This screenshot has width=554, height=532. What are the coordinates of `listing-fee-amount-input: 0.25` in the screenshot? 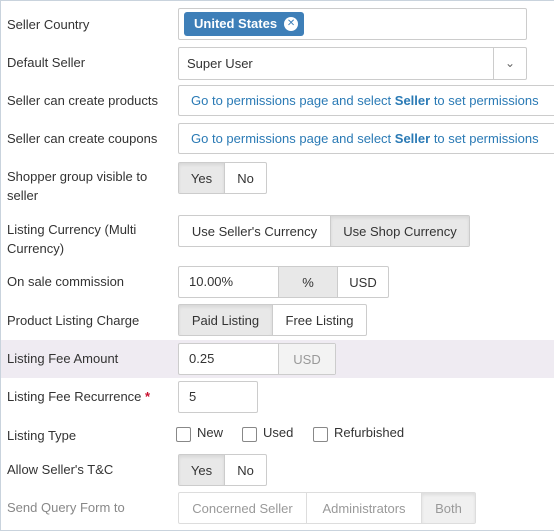 It's located at (234, 359).